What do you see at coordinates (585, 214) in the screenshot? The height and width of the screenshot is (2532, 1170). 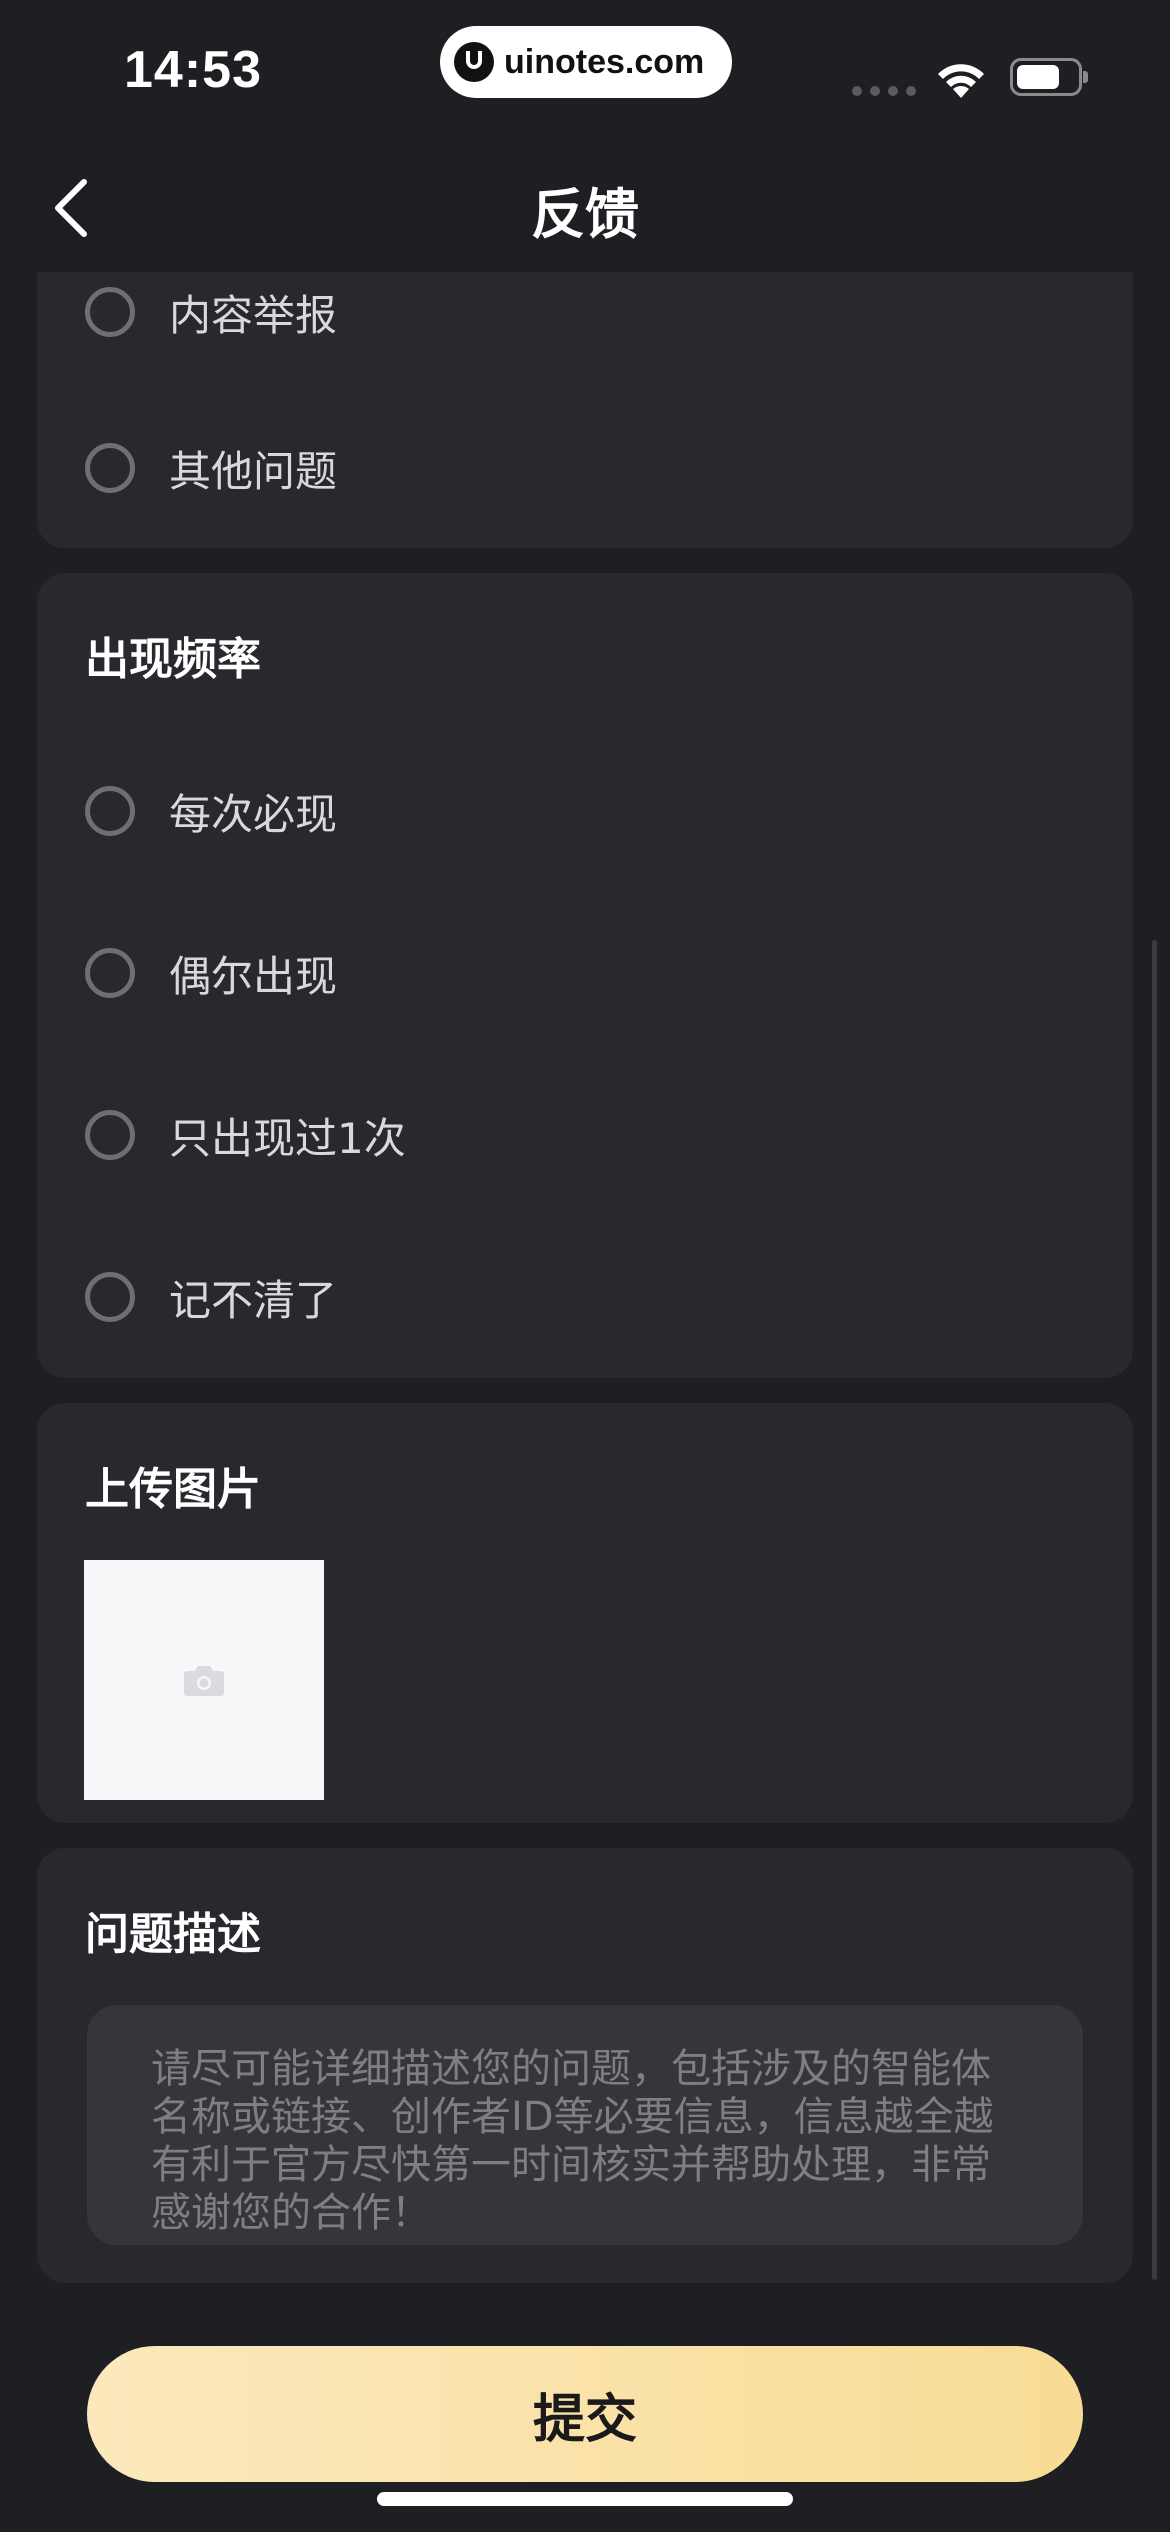 I see `page-title: 反馈` at bounding box center [585, 214].